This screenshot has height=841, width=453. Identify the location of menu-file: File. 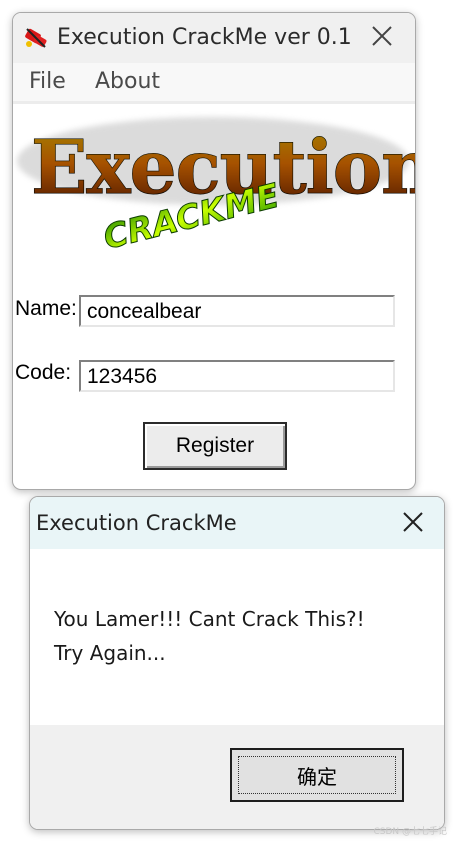
(47, 81).